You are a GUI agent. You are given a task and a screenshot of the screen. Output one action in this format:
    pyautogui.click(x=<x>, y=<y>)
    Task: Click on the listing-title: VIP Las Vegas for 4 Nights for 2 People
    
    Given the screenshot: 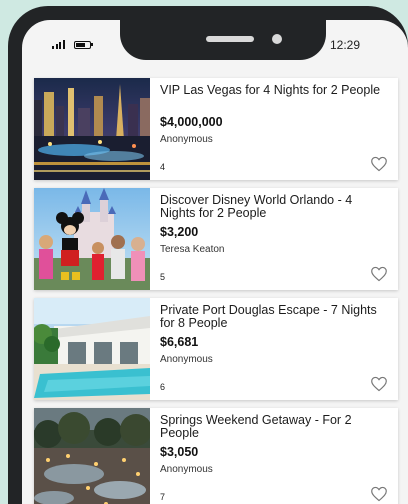 What is the action you would take?
    pyautogui.click(x=275, y=97)
    